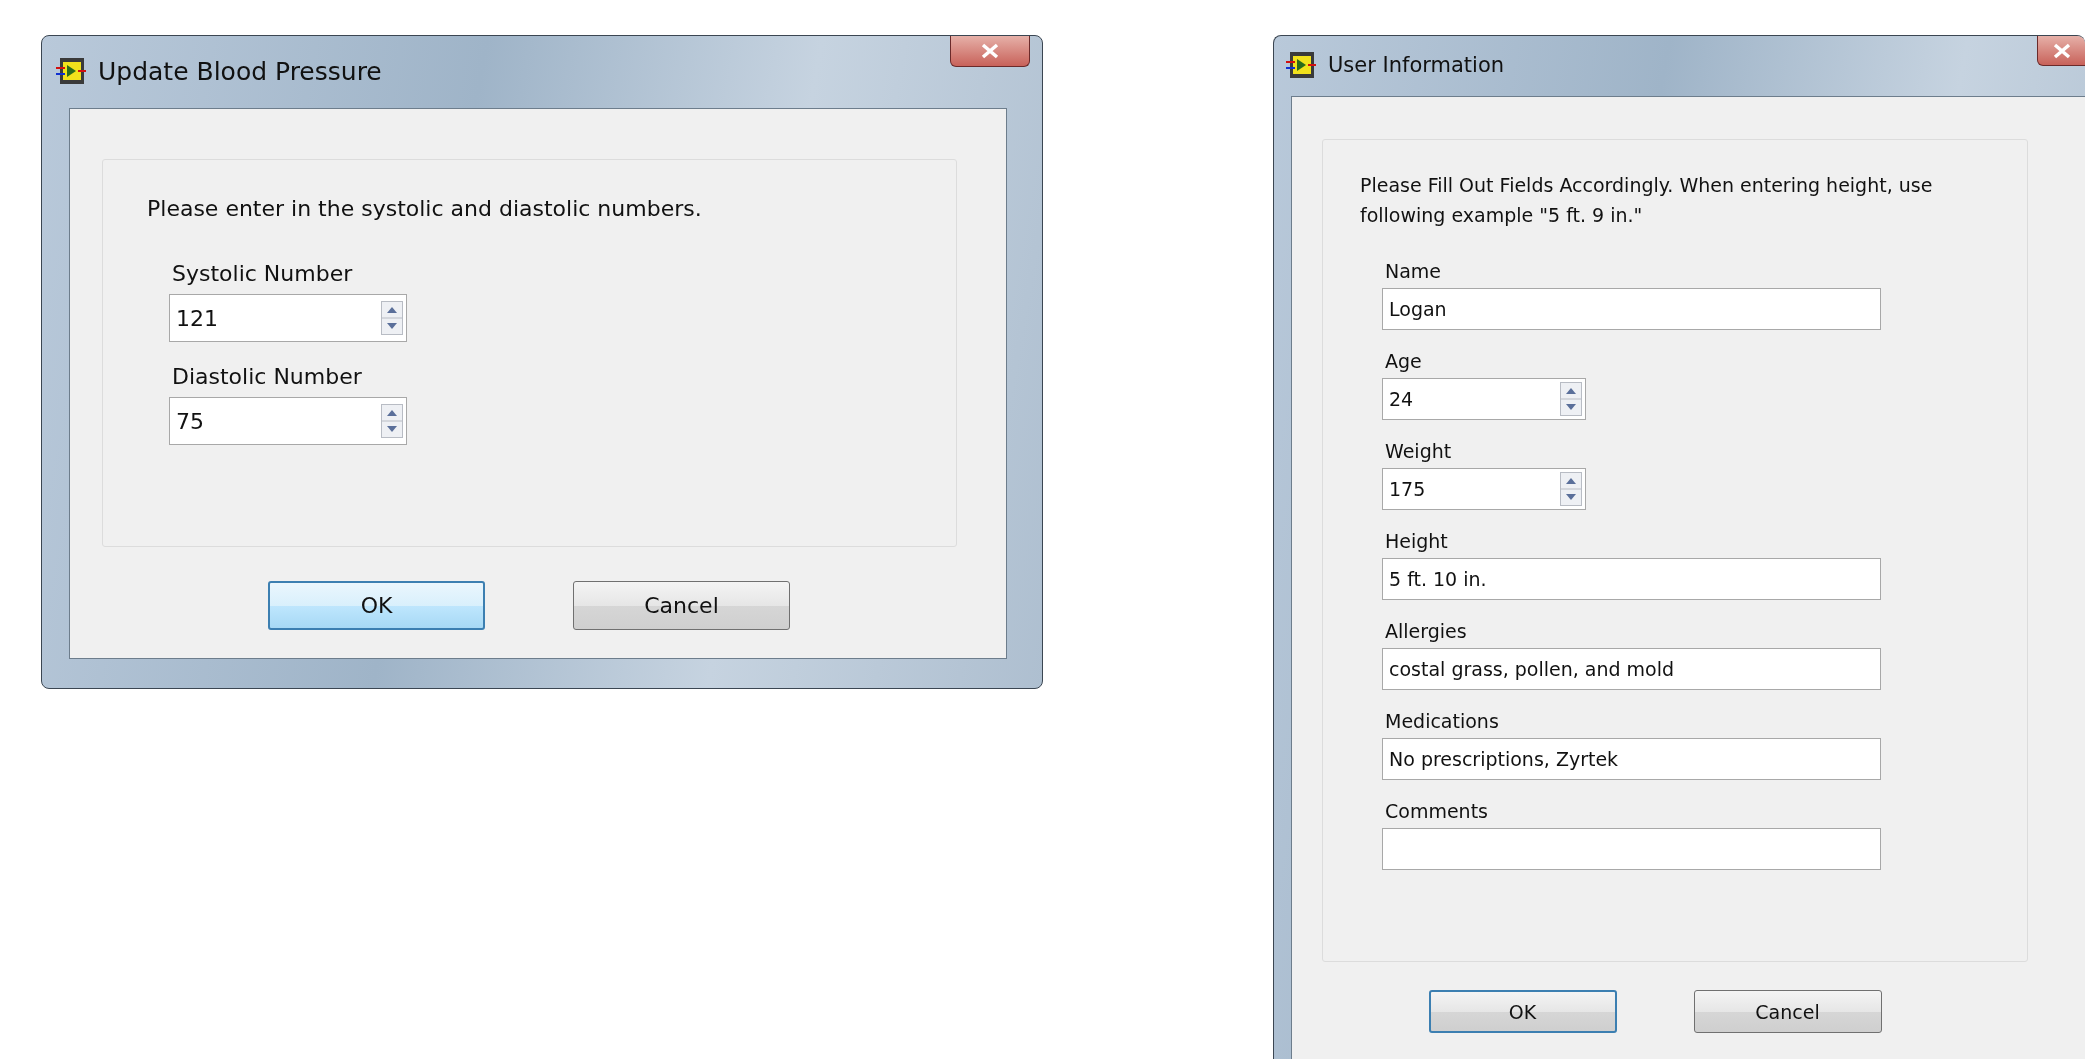  I want to click on field-label: Name, so click(1413, 271).